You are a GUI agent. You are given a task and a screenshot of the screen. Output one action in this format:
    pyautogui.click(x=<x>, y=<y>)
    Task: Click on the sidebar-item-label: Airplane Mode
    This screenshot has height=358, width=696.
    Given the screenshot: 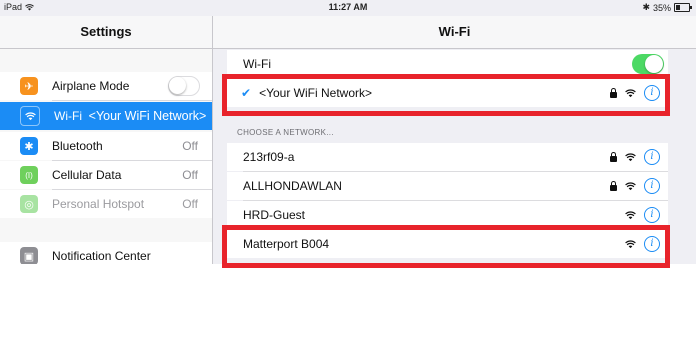 What is the action you would take?
    pyautogui.click(x=91, y=86)
    